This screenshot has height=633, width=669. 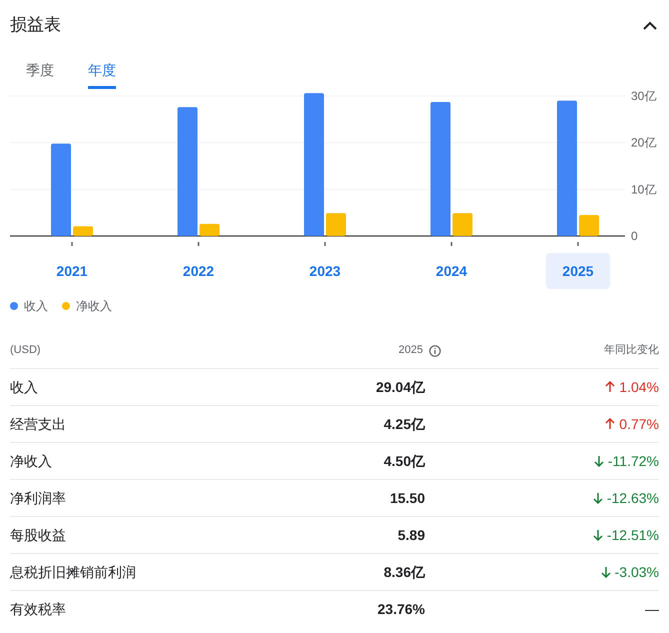 I want to click on legend-label: 净收入, so click(x=94, y=306).